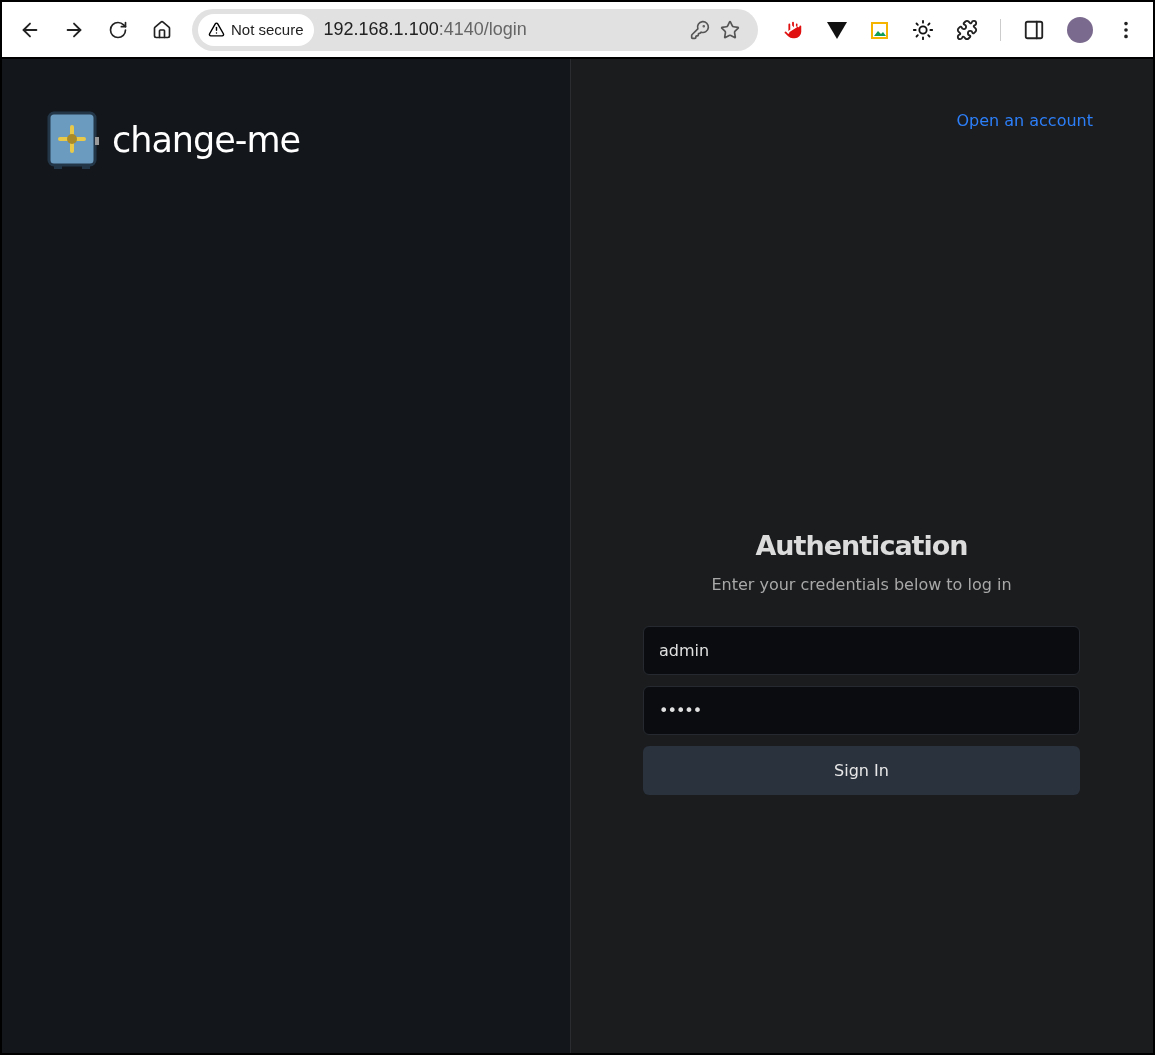 The image size is (1155, 1055). I want to click on triangle-icon, so click(837, 29).